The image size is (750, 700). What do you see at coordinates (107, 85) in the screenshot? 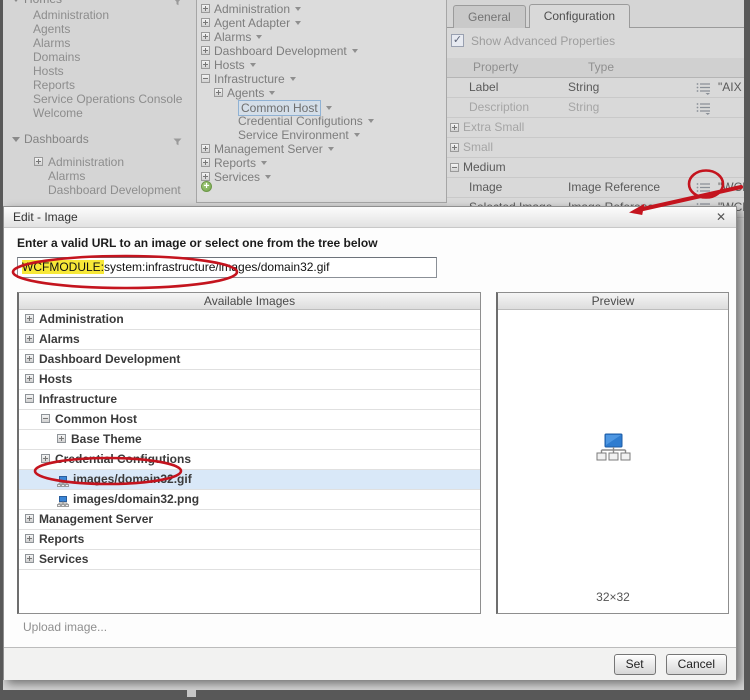
I see `sidebar-item-reports: Reports` at bounding box center [107, 85].